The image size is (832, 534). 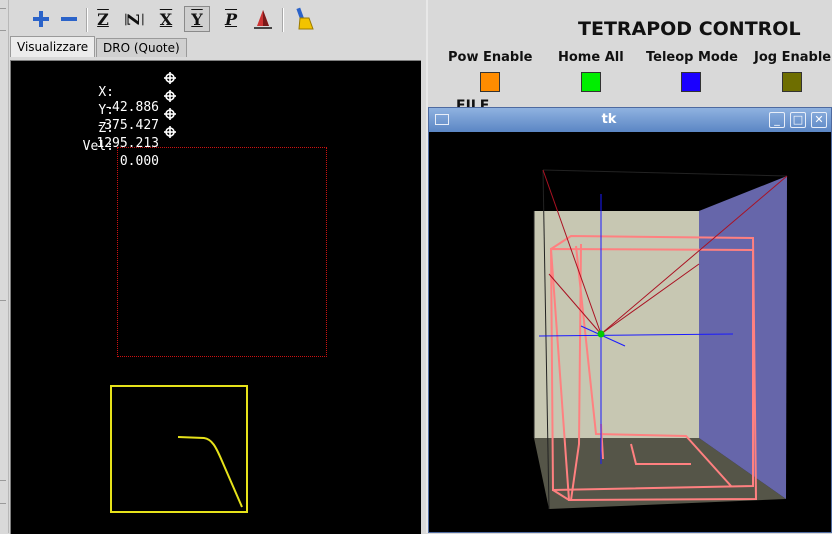 I want to click on tab-label: Visualizzare, so click(x=53, y=47).